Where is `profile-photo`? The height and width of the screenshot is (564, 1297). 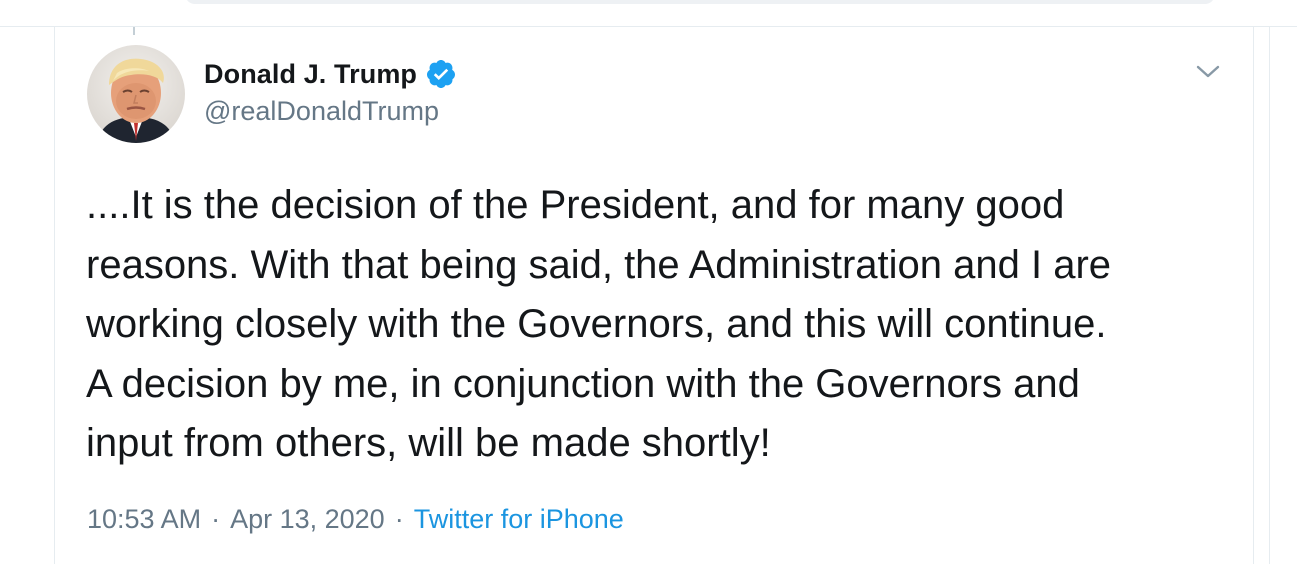
profile-photo is located at coordinates (136, 94).